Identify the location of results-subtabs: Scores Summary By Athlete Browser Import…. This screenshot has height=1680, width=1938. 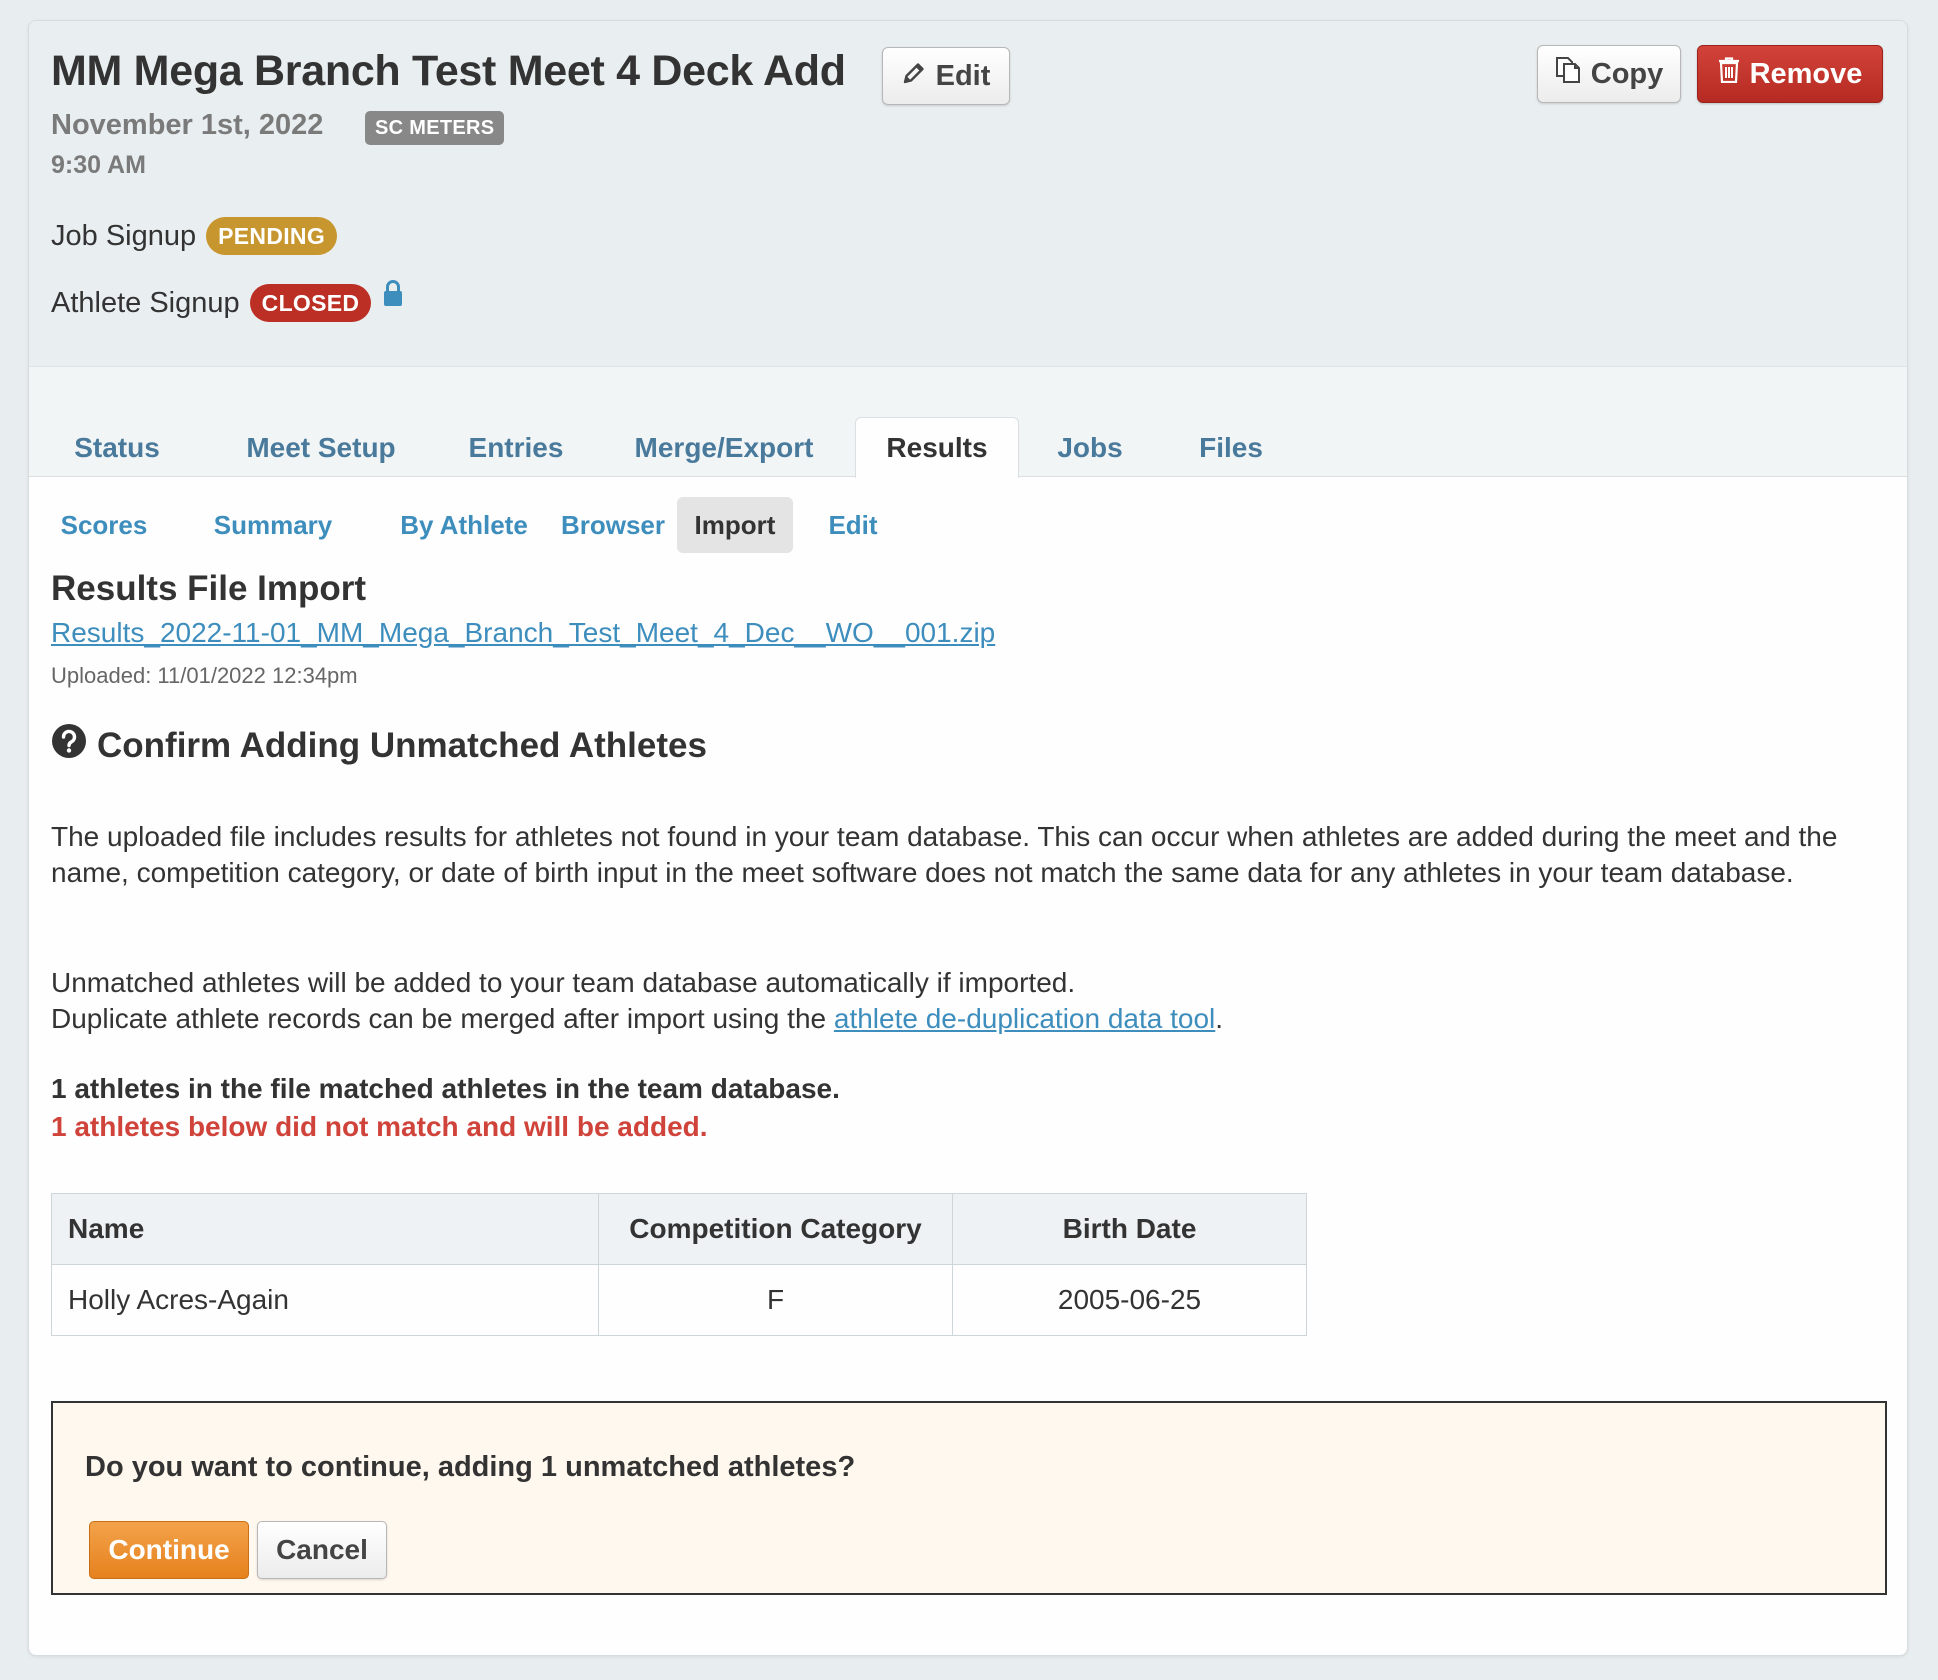
(968, 517).